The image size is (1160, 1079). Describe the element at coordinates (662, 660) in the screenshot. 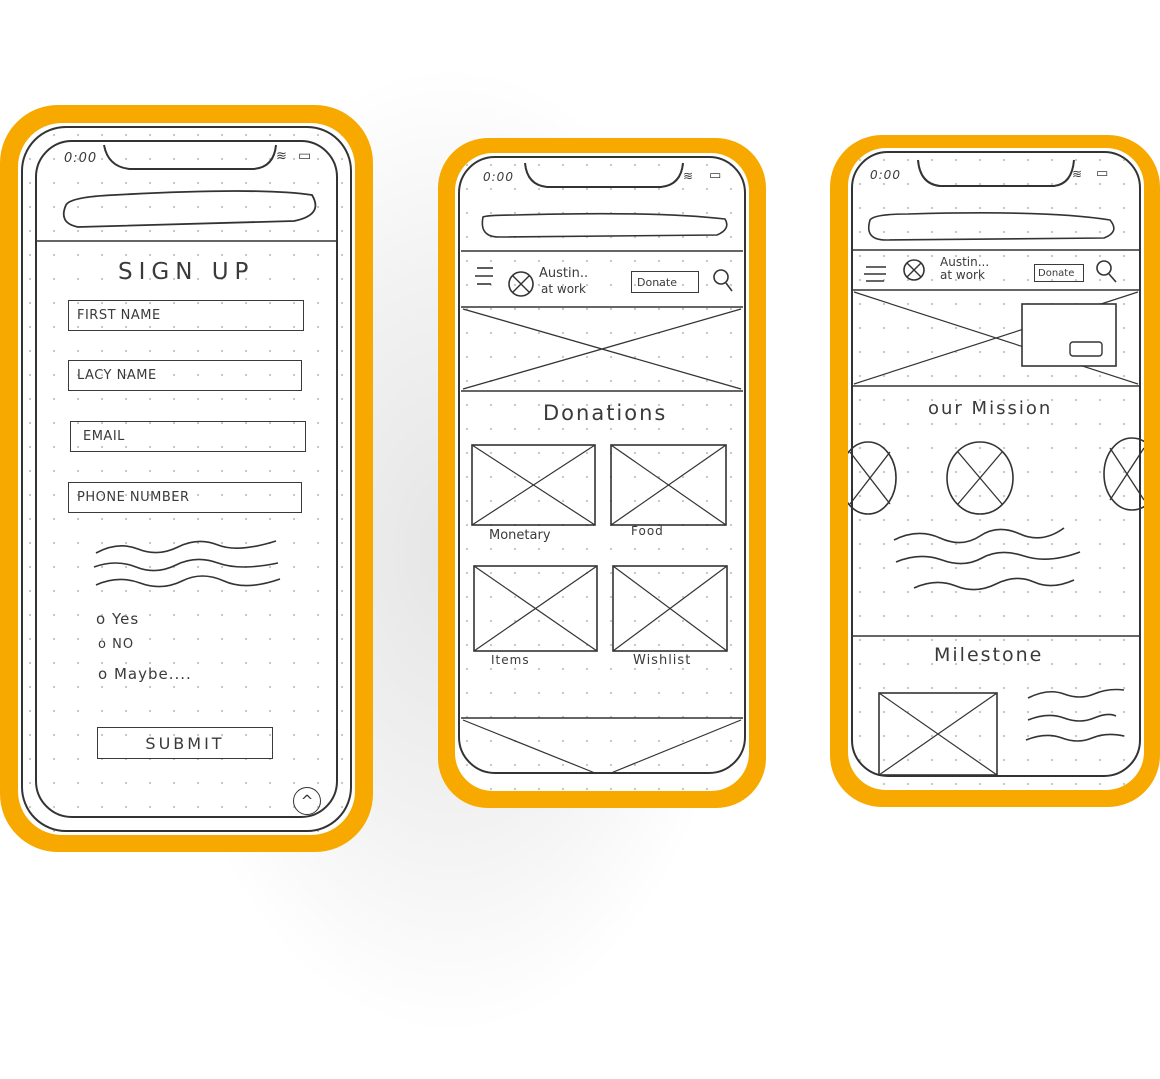

I see `tile-label-wishlist: Wishlist` at that location.